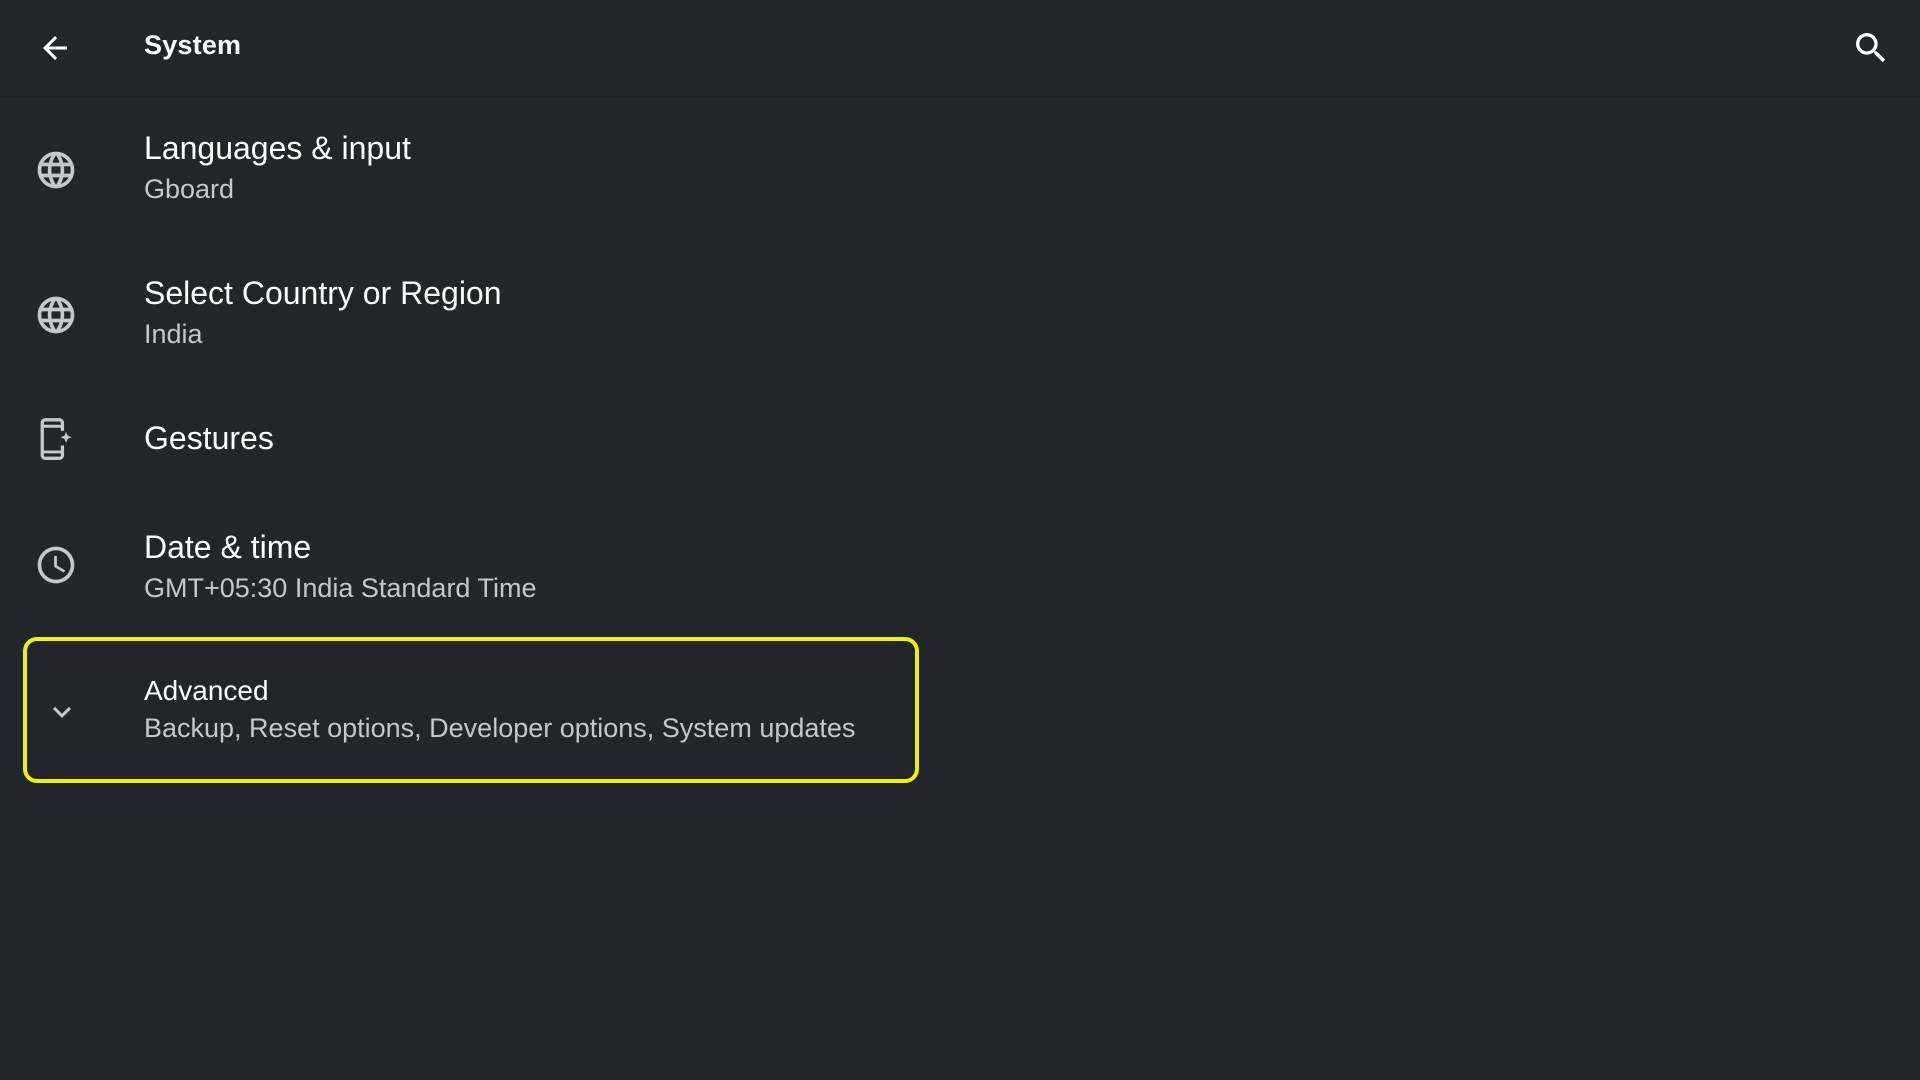 This screenshot has width=1920, height=1080. Describe the element at coordinates (960, 315) in the screenshot. I see `list-item-country-region: Select Country or Region India` at that location.